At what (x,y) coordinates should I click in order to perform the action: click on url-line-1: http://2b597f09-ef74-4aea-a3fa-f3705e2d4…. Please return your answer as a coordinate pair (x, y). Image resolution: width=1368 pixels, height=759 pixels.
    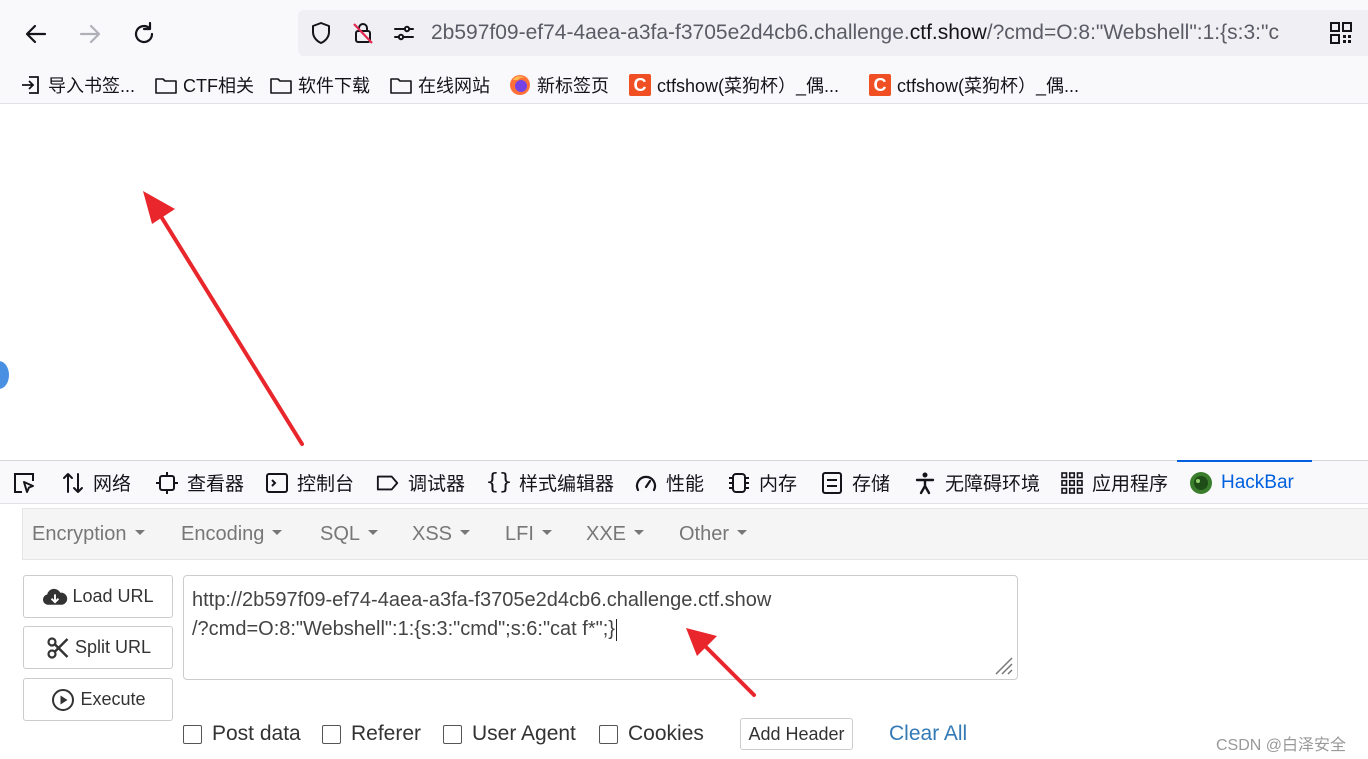
    Looking at the image, I should click on (482, 600).